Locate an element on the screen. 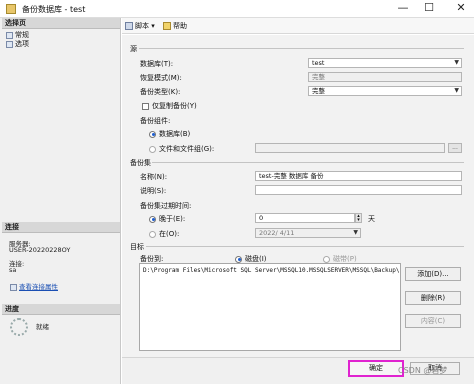 The image size is (474, 384). checkbox-box is located at coordinates (145, 106).